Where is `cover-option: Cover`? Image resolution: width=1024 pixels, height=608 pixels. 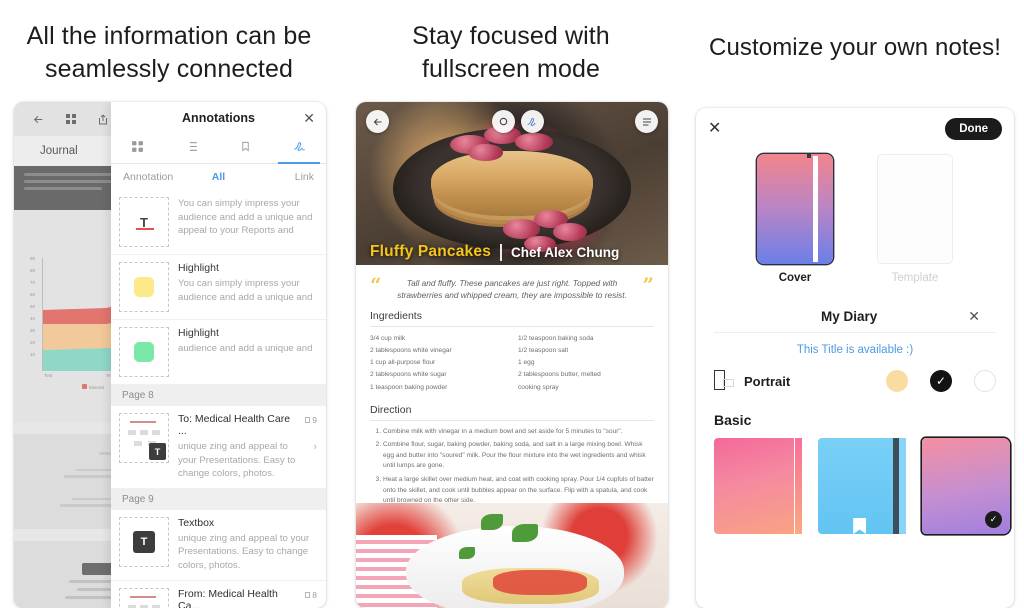 cover-option: Cover is located at coordinates (795, 219).